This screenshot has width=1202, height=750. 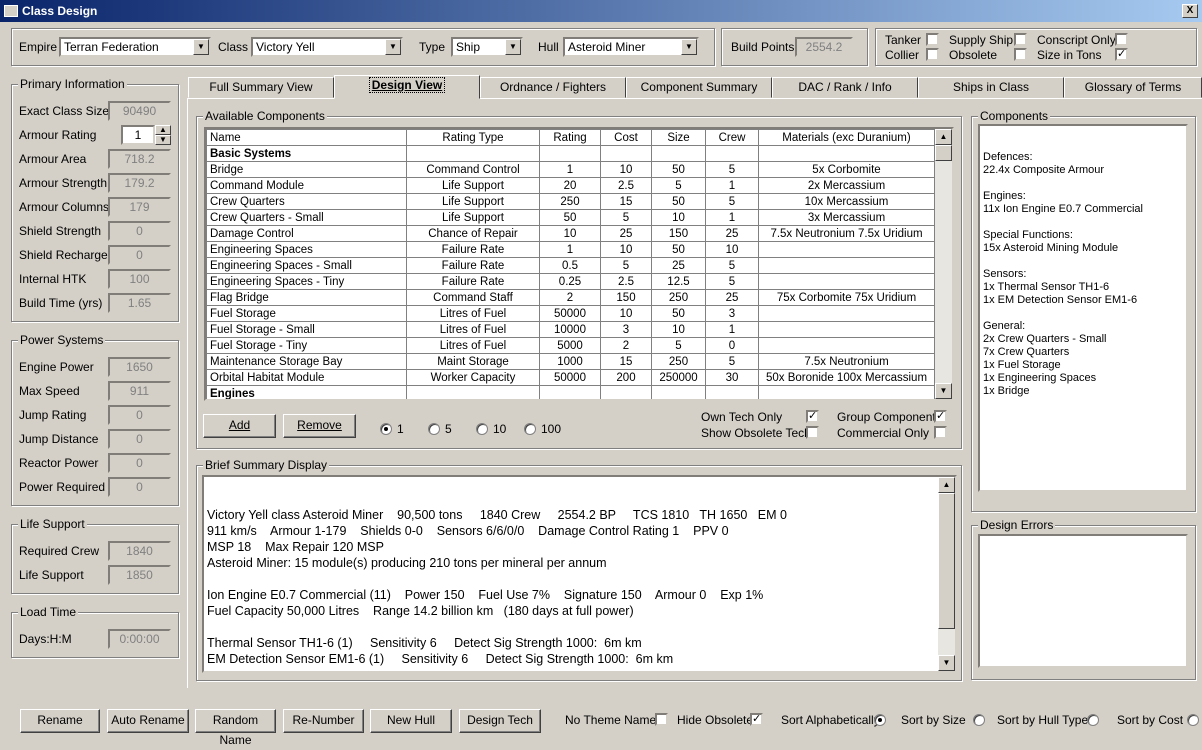 What do you see at coordinates (407, 87) in the screenshot?
I see `tab-design-view: Design View` at bounding box center [407, 87].